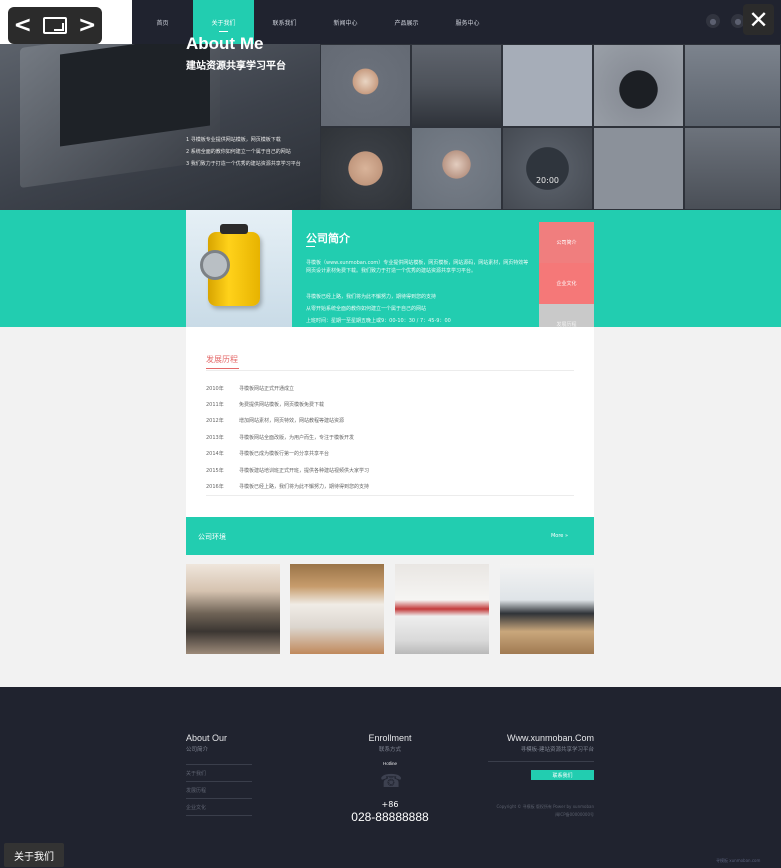  What do you see at coordinates (389, 763) in the screenshot?
I see `hotline-label: Hotline` at bounding box center [389, 763].